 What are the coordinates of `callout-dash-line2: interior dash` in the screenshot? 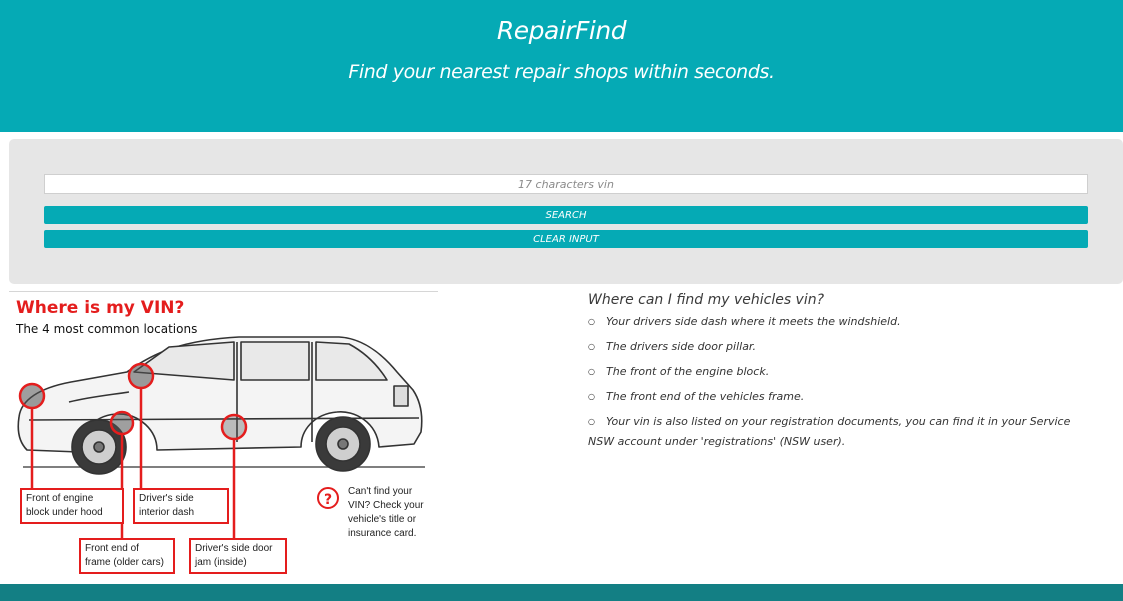 It's located at (167, 512).